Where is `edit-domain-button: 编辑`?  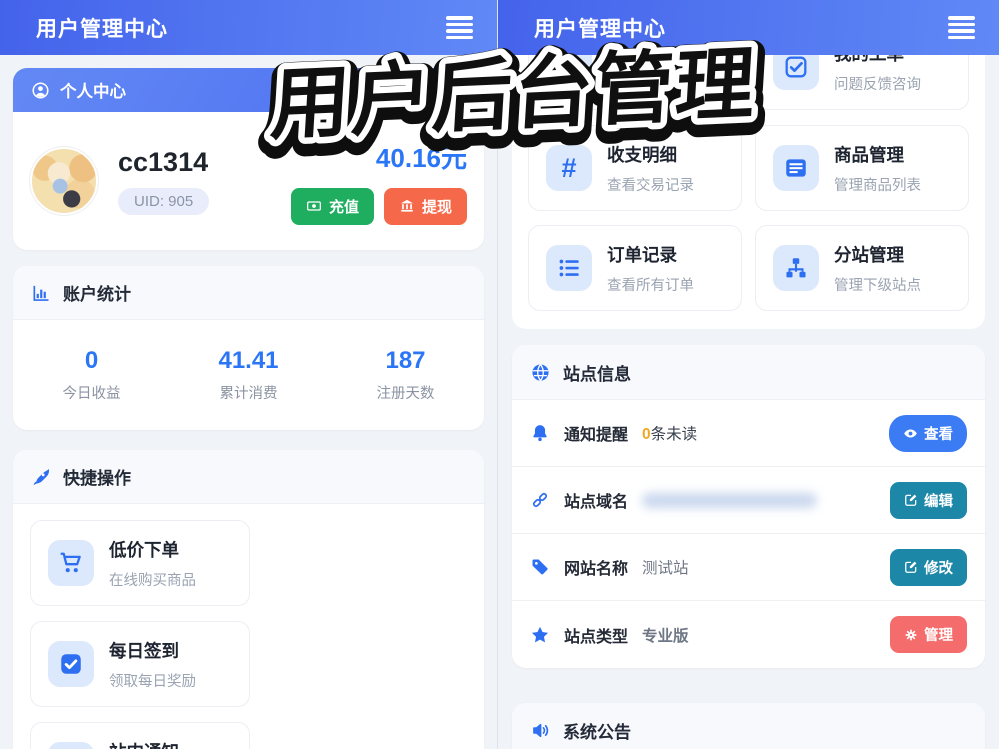 edit-domain-button: 编辑 is located at coordinates (928, 500).